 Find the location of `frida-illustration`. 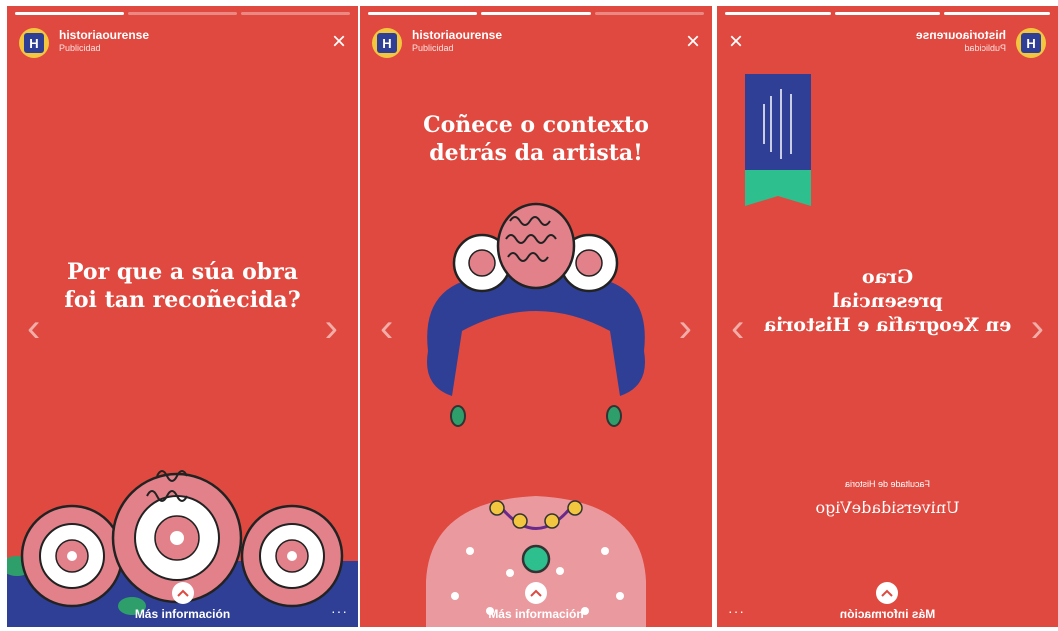

frida-illustration is located at coordinates (536, 414).